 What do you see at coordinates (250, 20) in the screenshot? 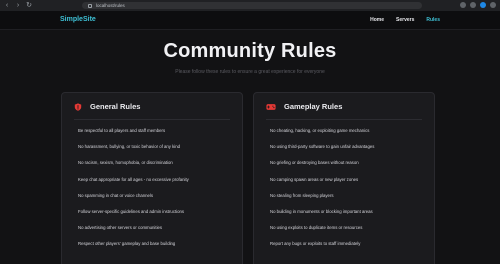
I see `site-header: SimpleSite Home Servers Rules` at bounding box center [250, 20].